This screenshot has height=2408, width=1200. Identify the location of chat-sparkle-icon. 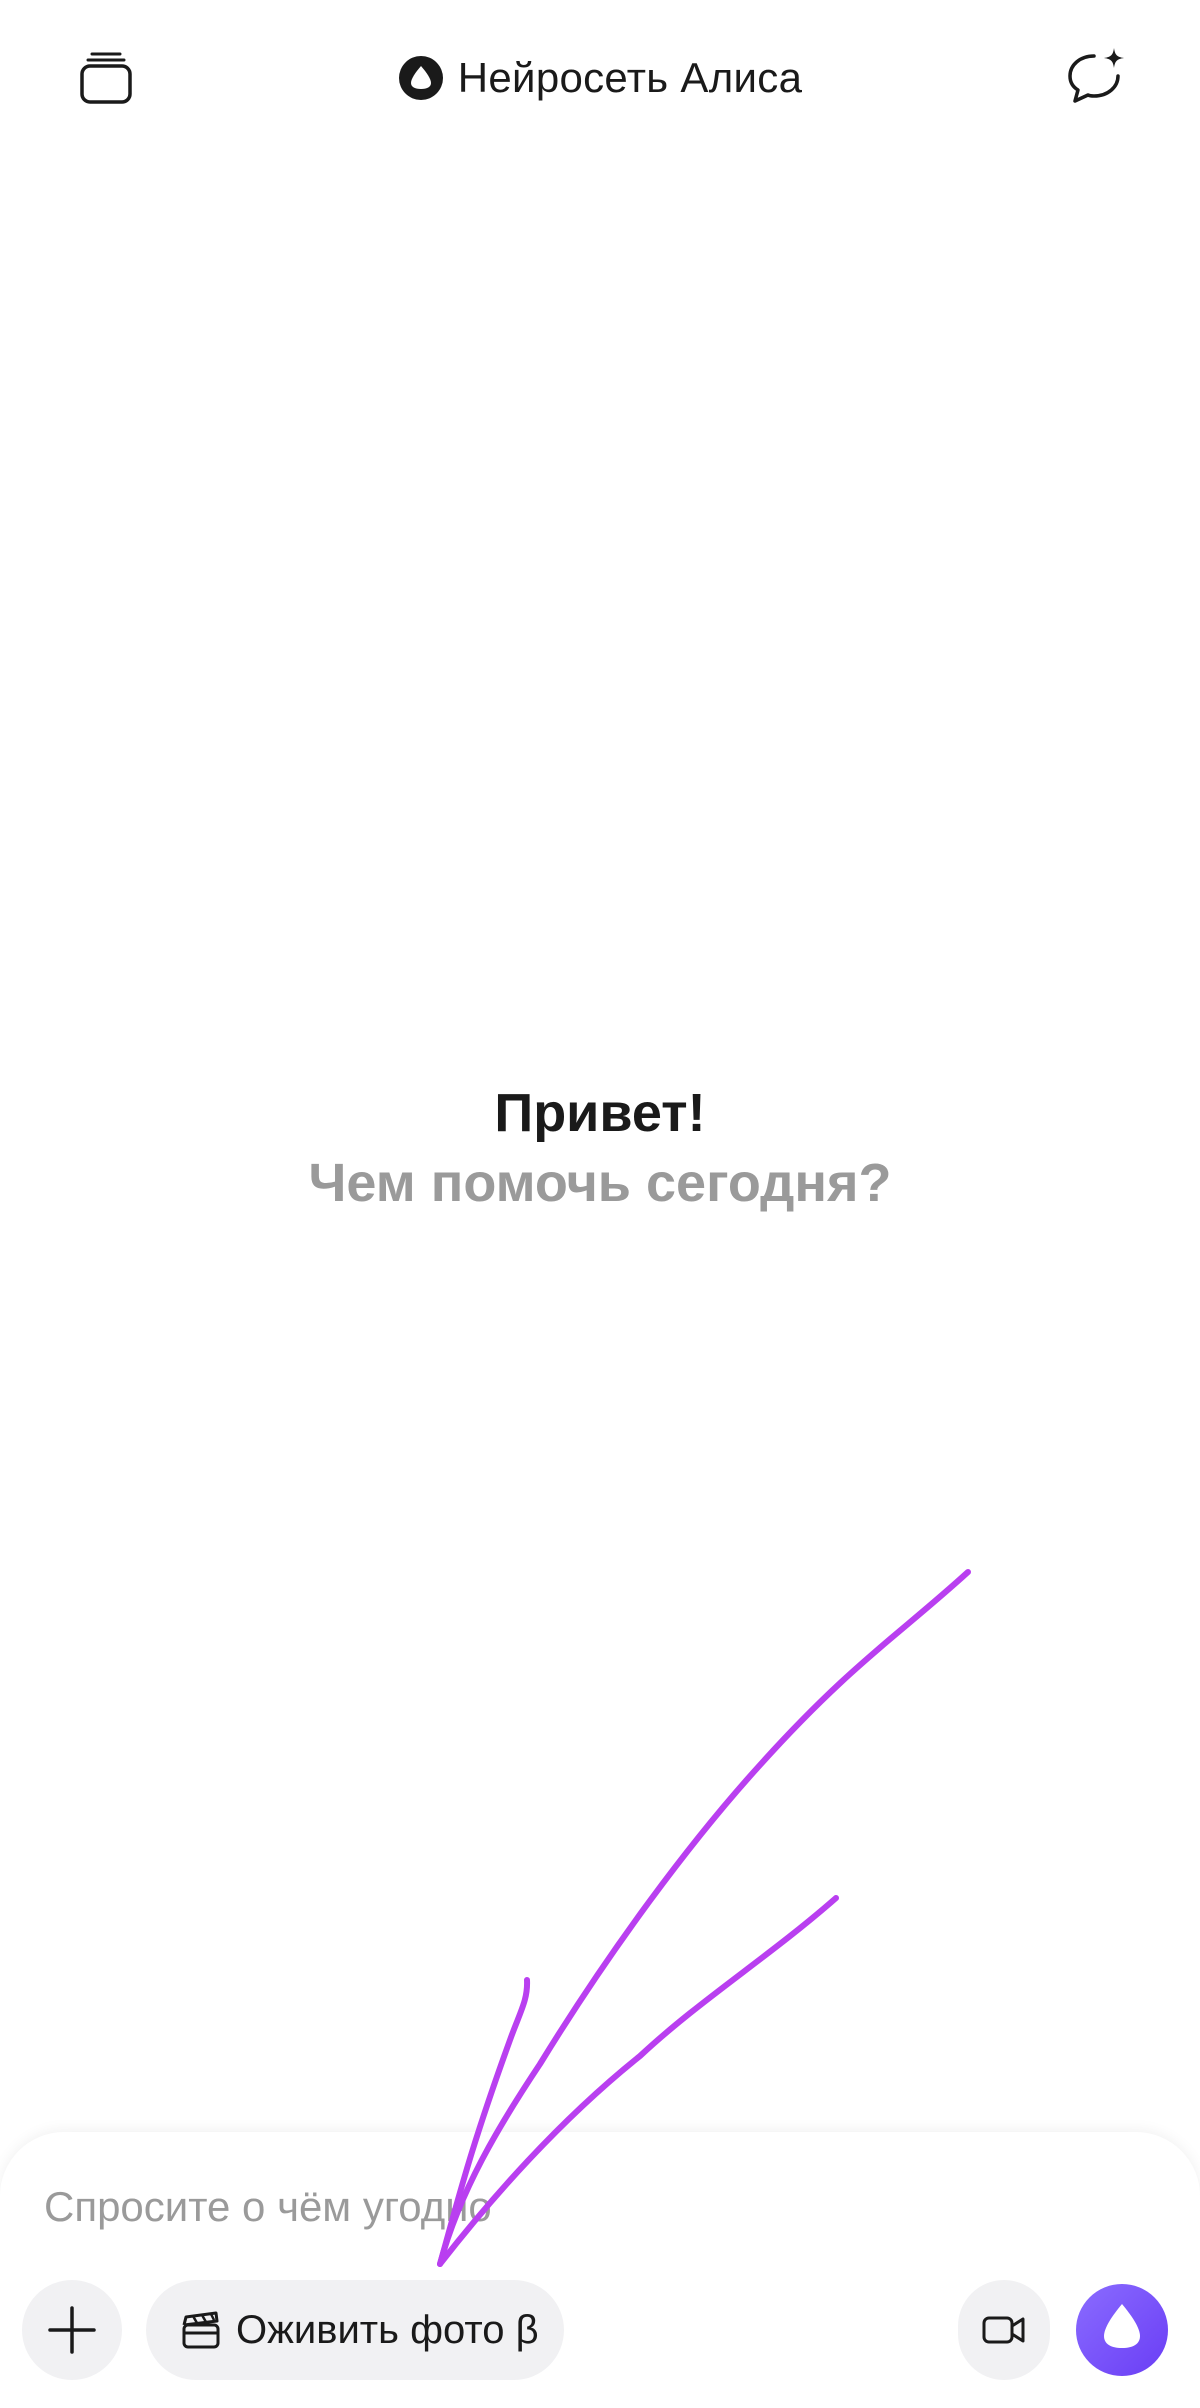
(1096, 75).